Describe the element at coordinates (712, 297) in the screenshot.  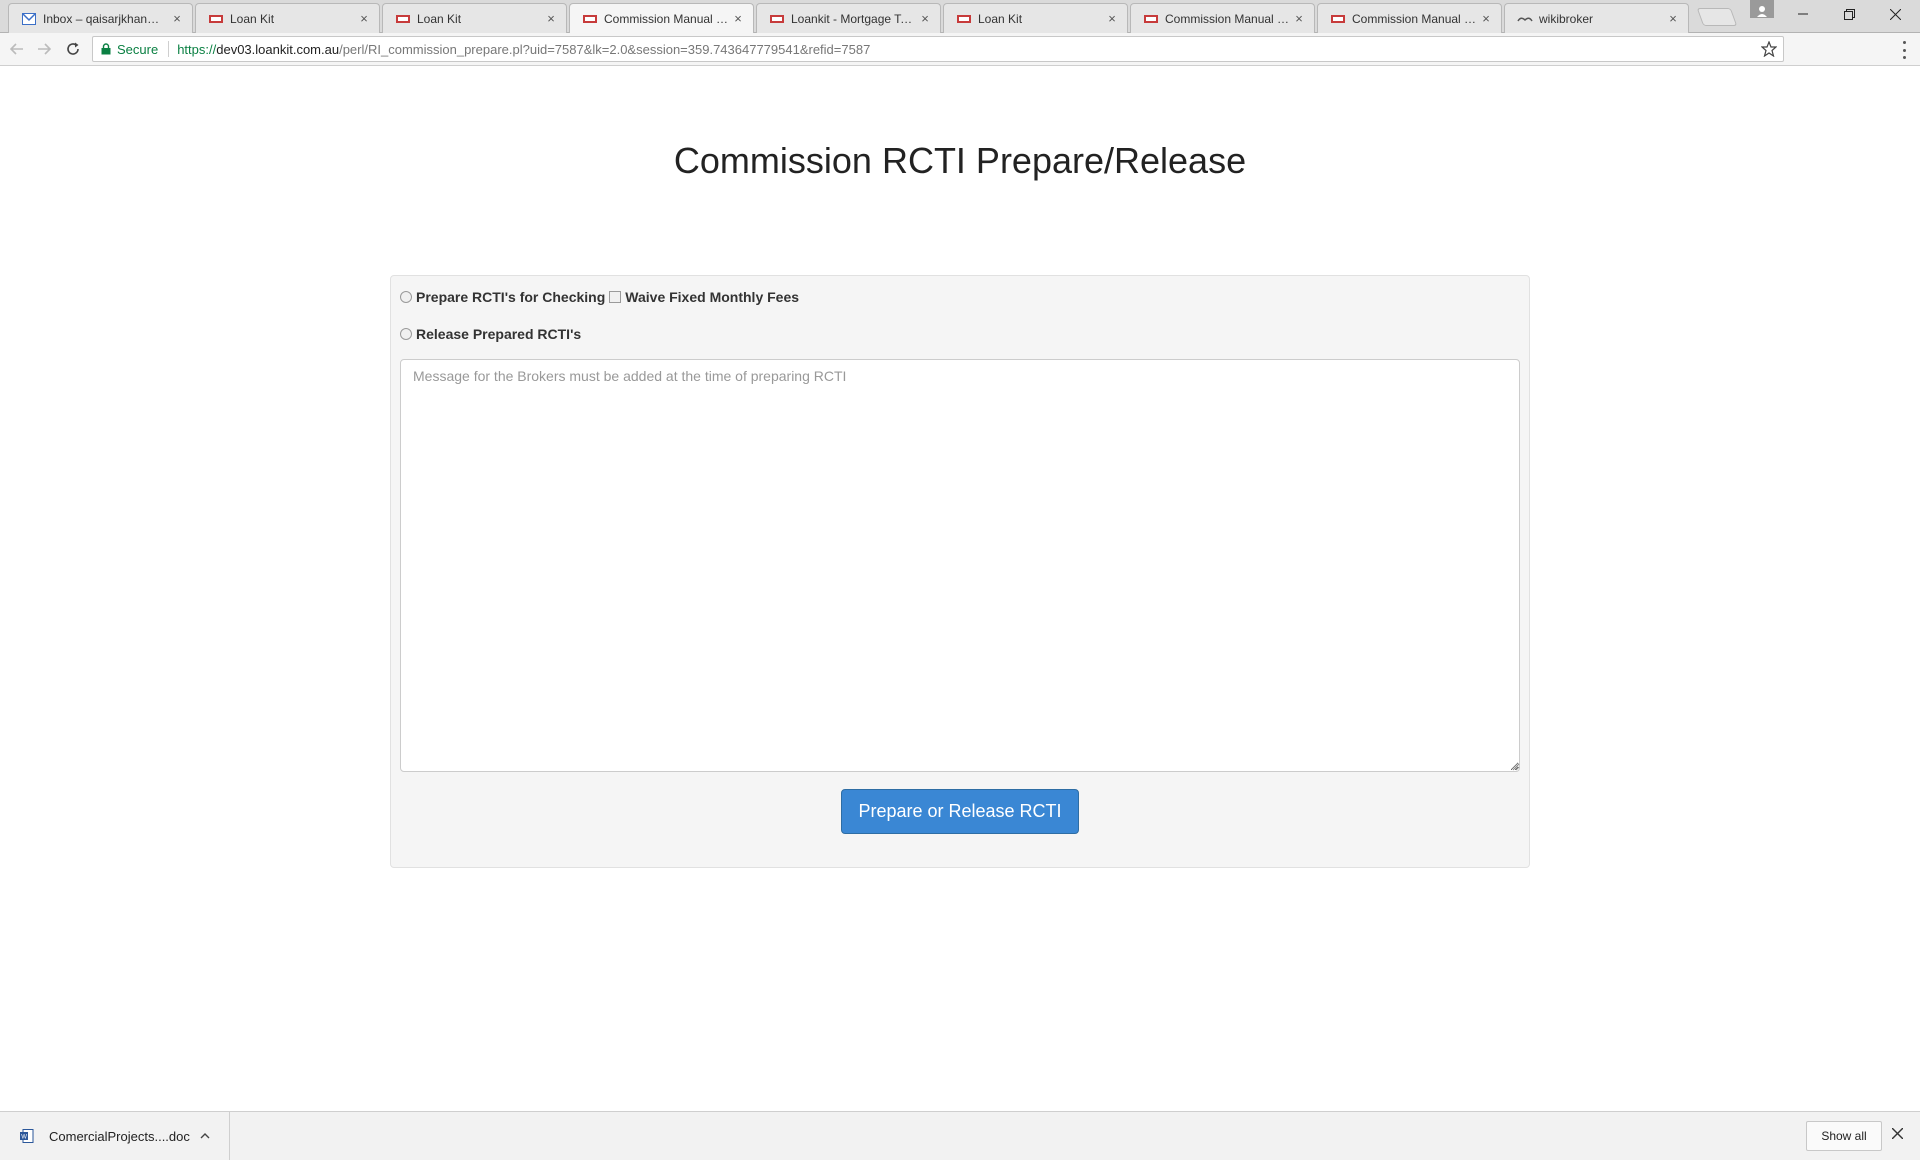
I see `waive-fees-label: Waive Fixed Monthly Fees` at that location.